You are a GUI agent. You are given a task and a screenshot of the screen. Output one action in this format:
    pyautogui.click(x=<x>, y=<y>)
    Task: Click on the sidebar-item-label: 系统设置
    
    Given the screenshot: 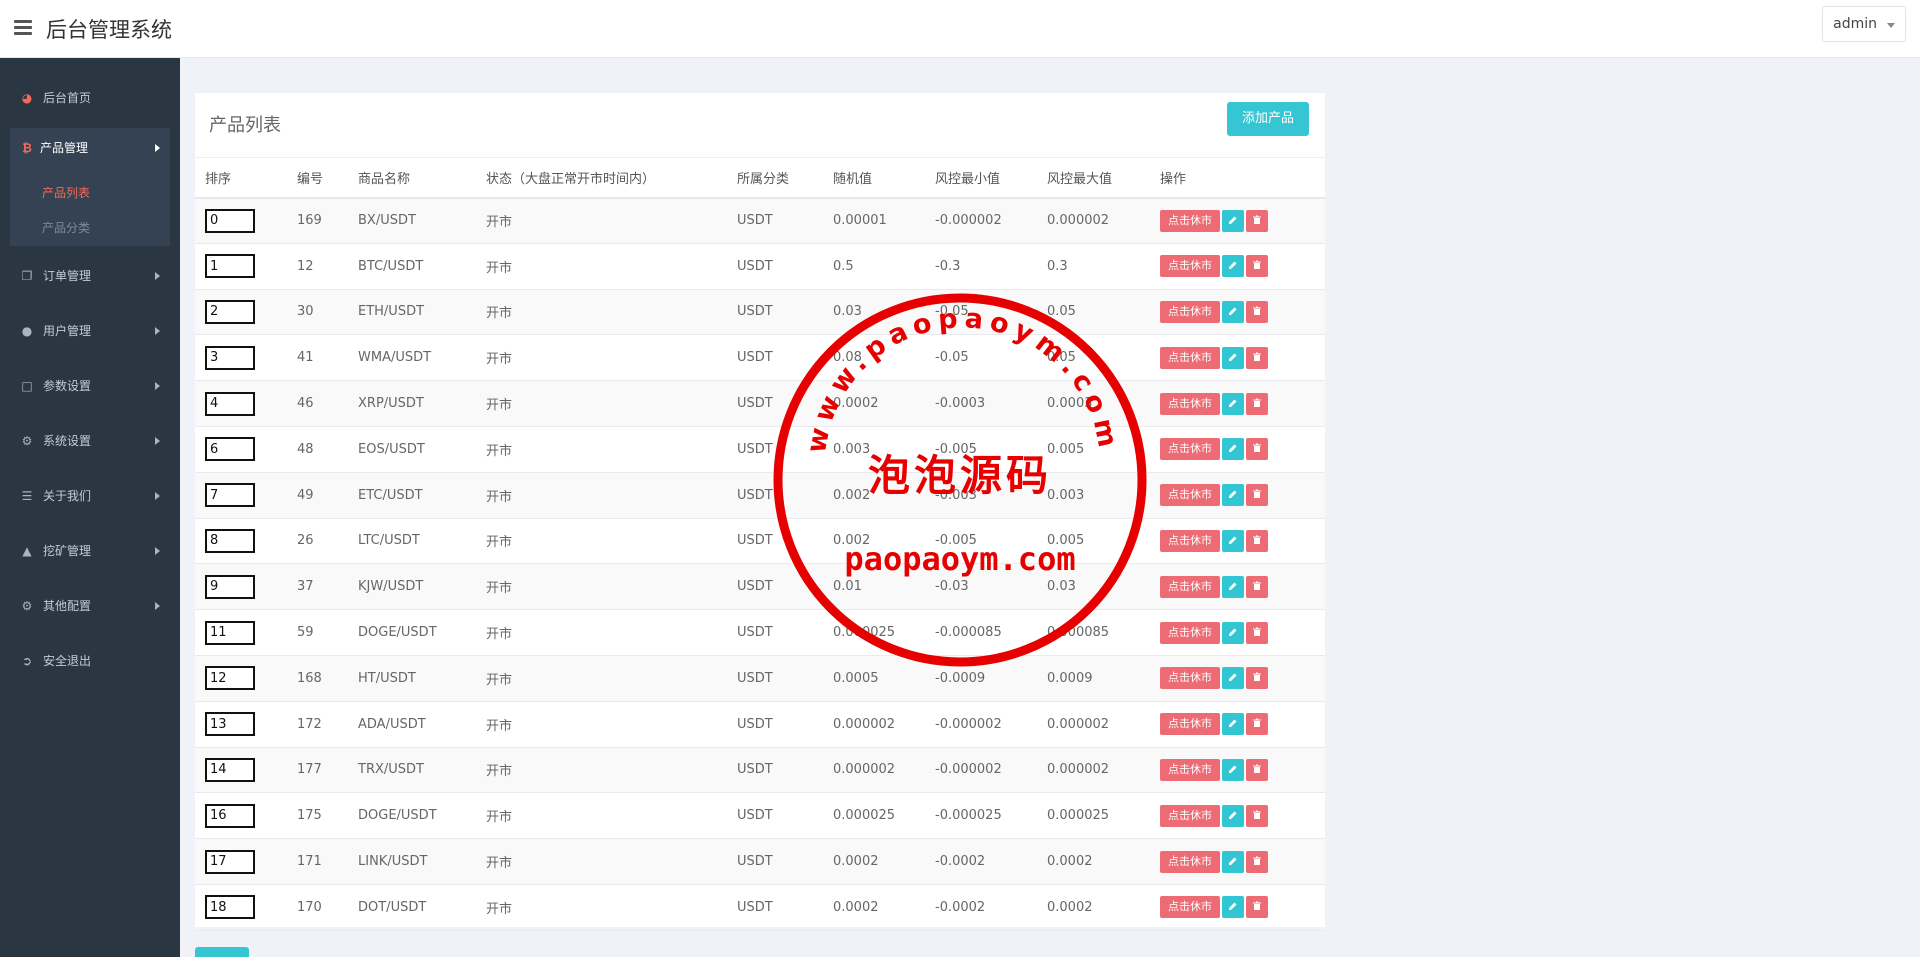 What is the action you would take?
    pyautogui.click(x=67, y=441)
    